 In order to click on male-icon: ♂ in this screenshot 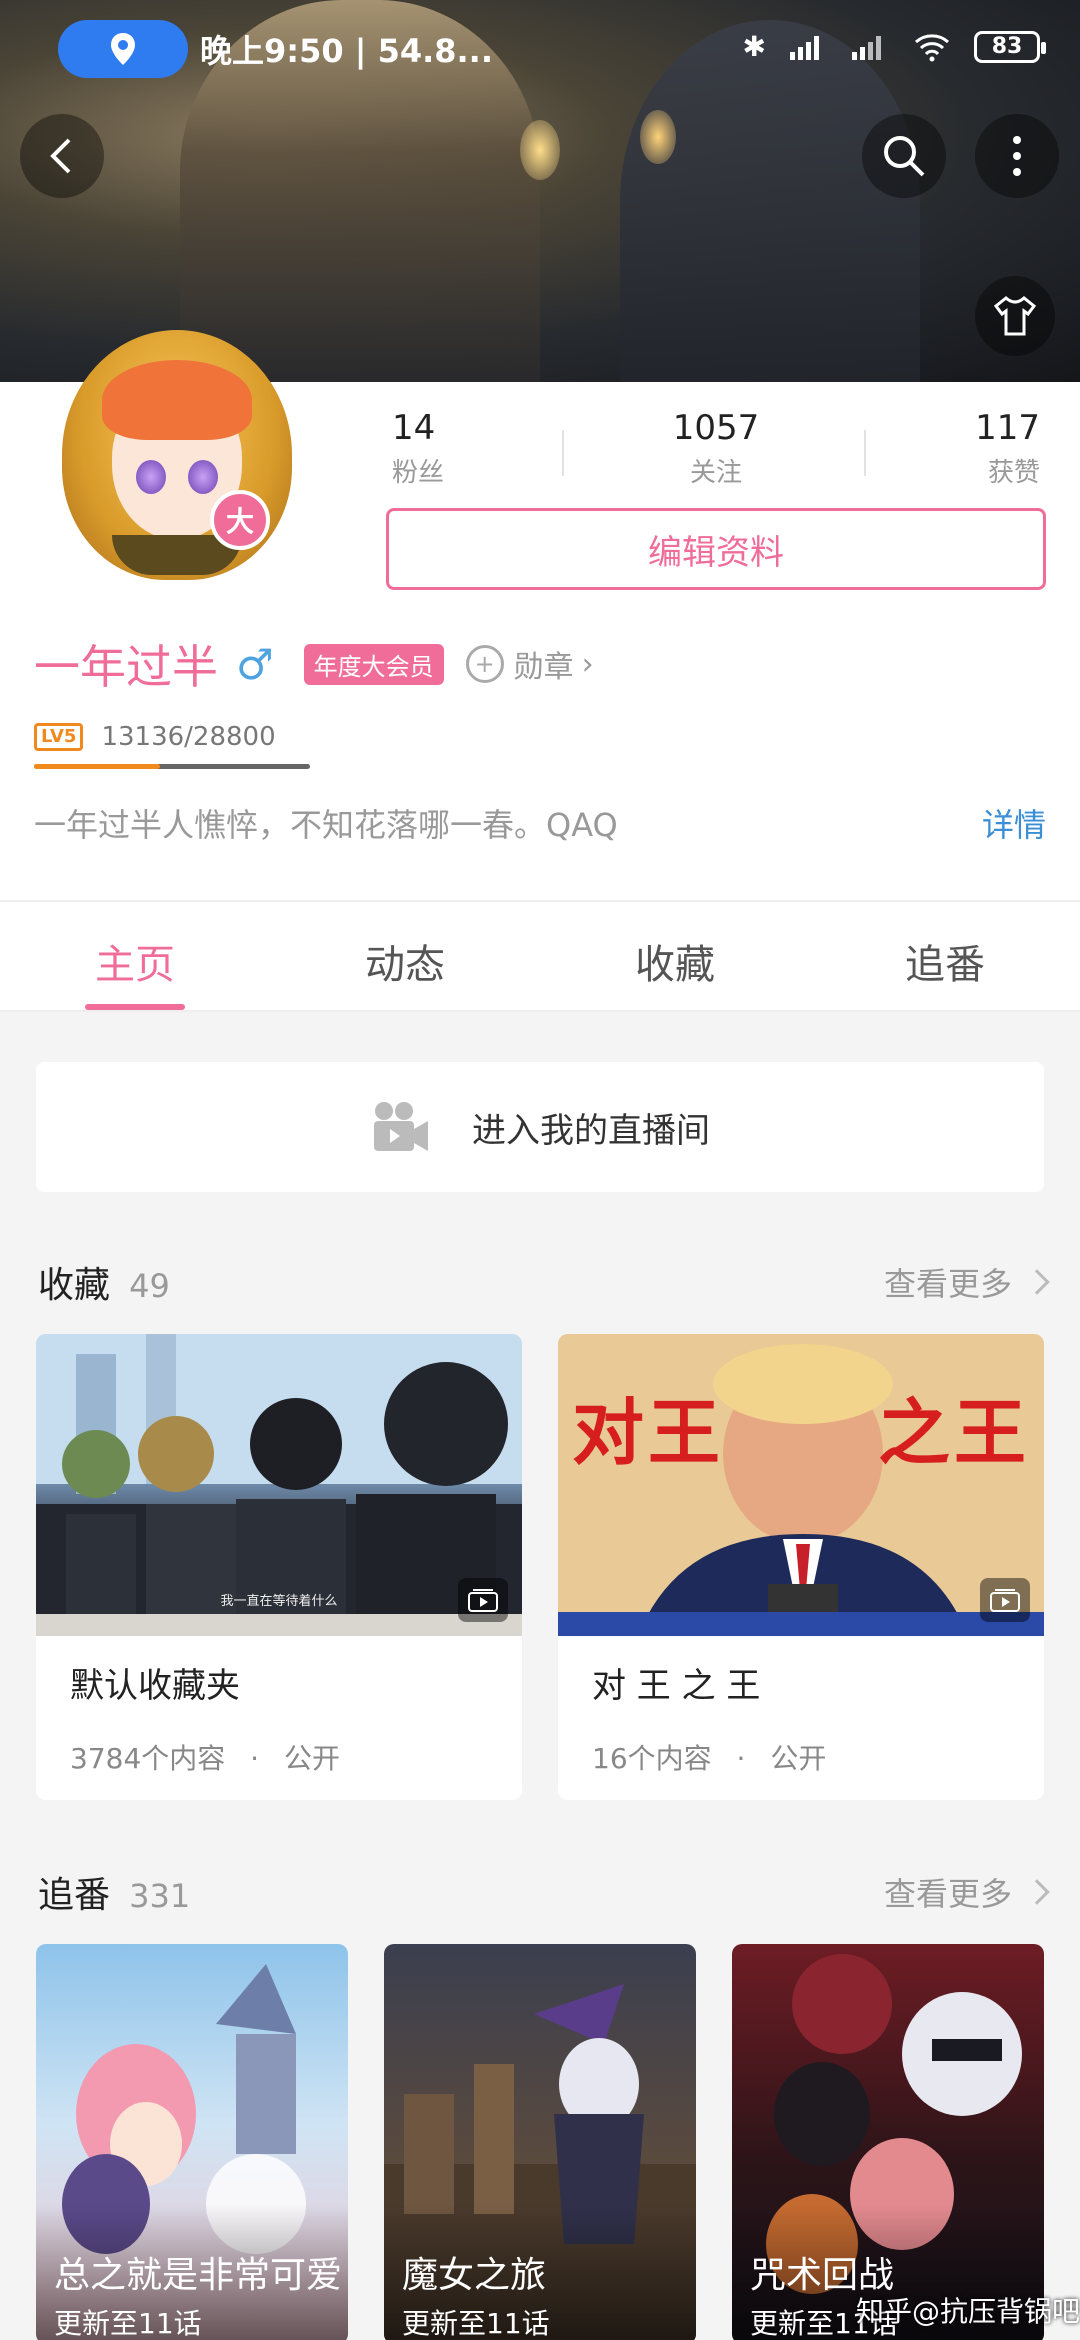, I will do `click(255, 664)`.